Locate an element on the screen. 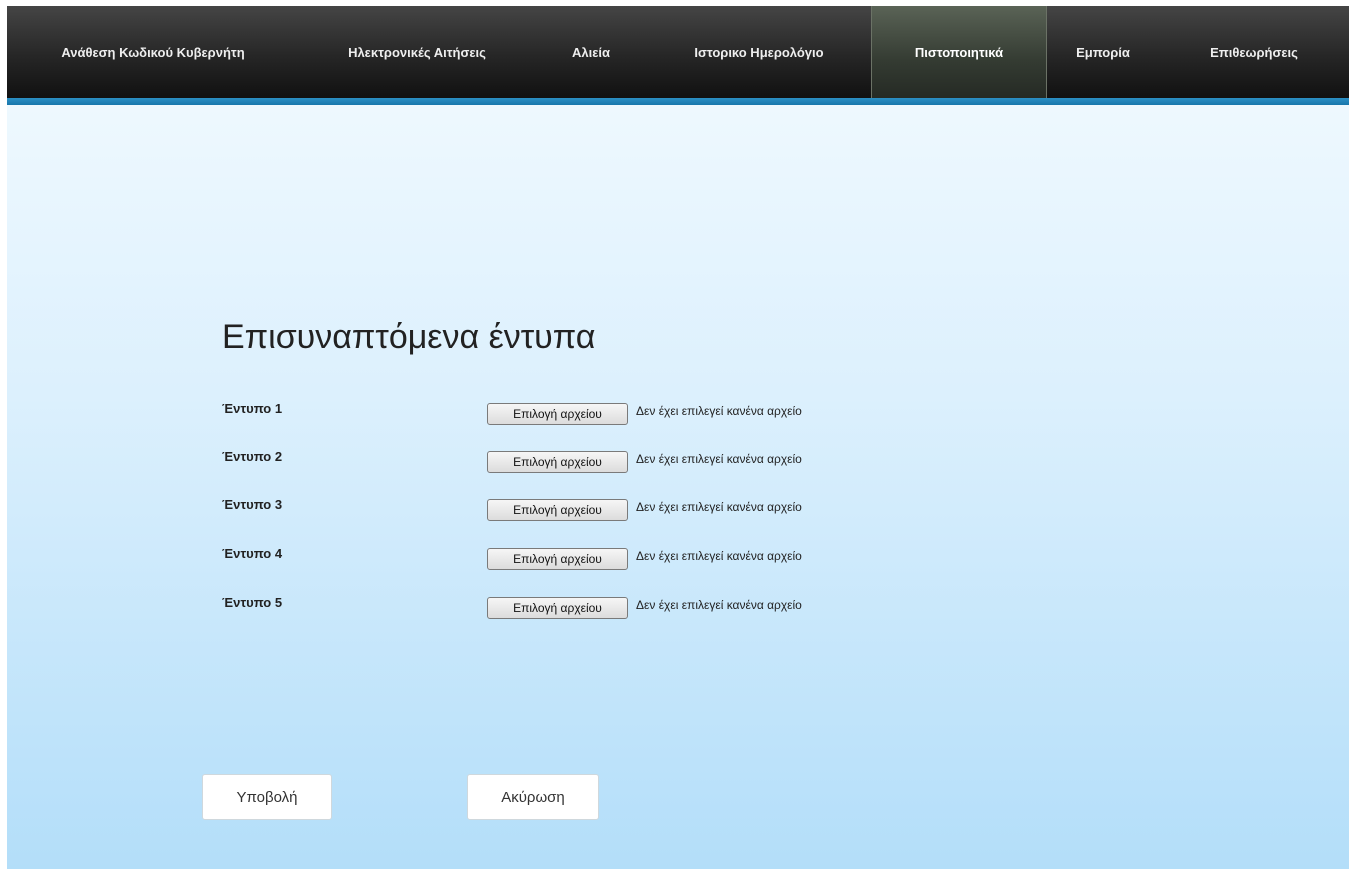  choose-file-button-4: Επιλογή αρχείου is located at coordinates (557, 559).